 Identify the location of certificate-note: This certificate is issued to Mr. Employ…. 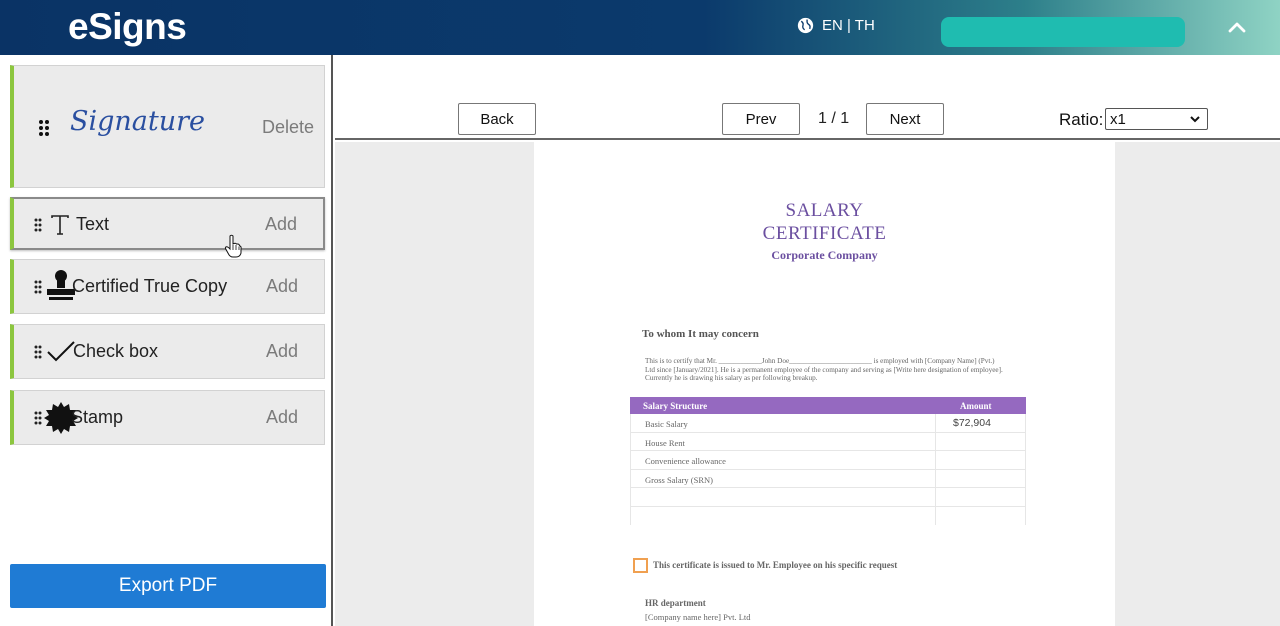
(775, 565).